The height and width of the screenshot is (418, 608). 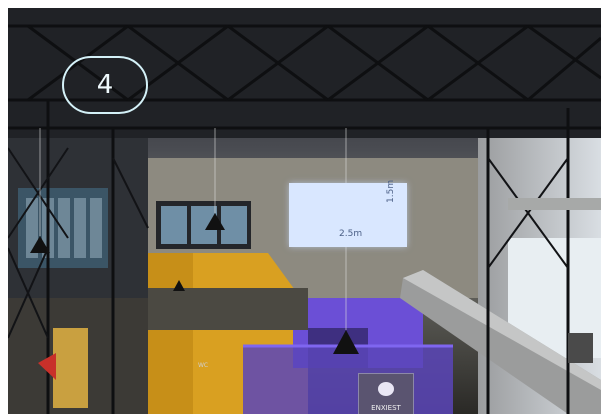 I want to click on step-number-badge: 4, so click(x=105, y=85).